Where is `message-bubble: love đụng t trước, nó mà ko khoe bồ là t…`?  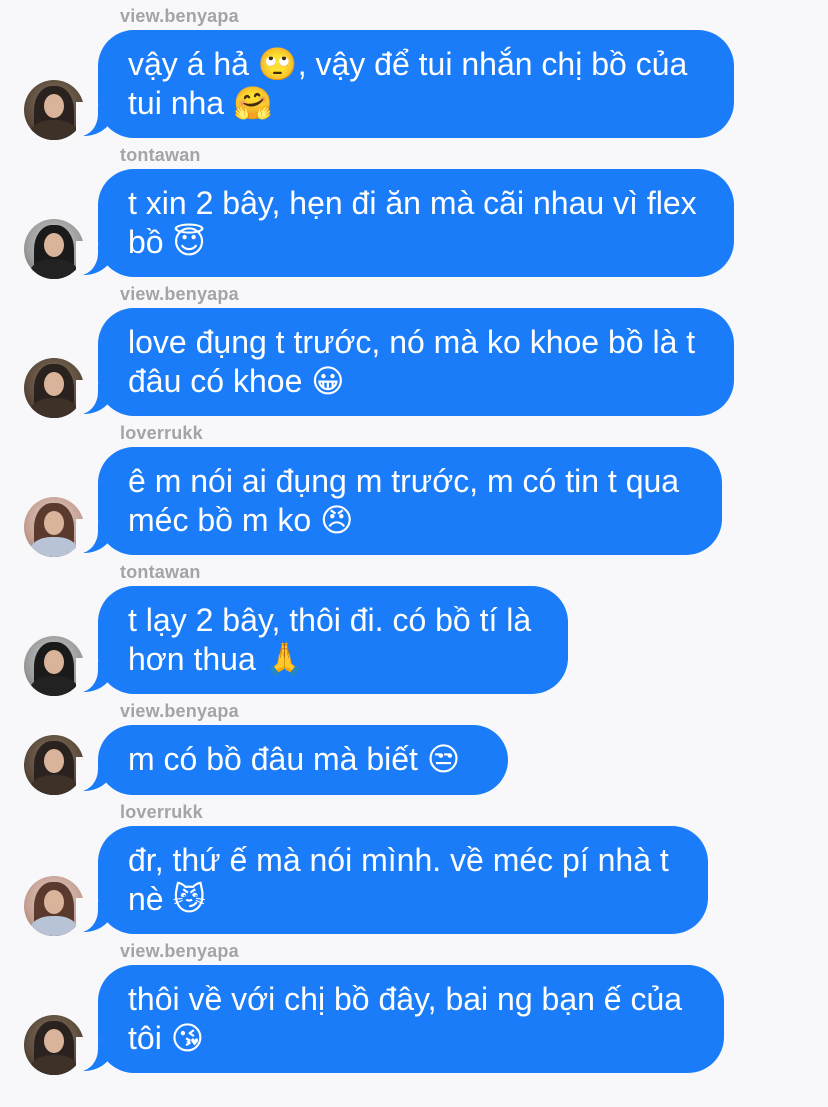
message-bubble: love đụng t trước, nó mà ko khoe bồ là t… is located at coordinates (416, 362).